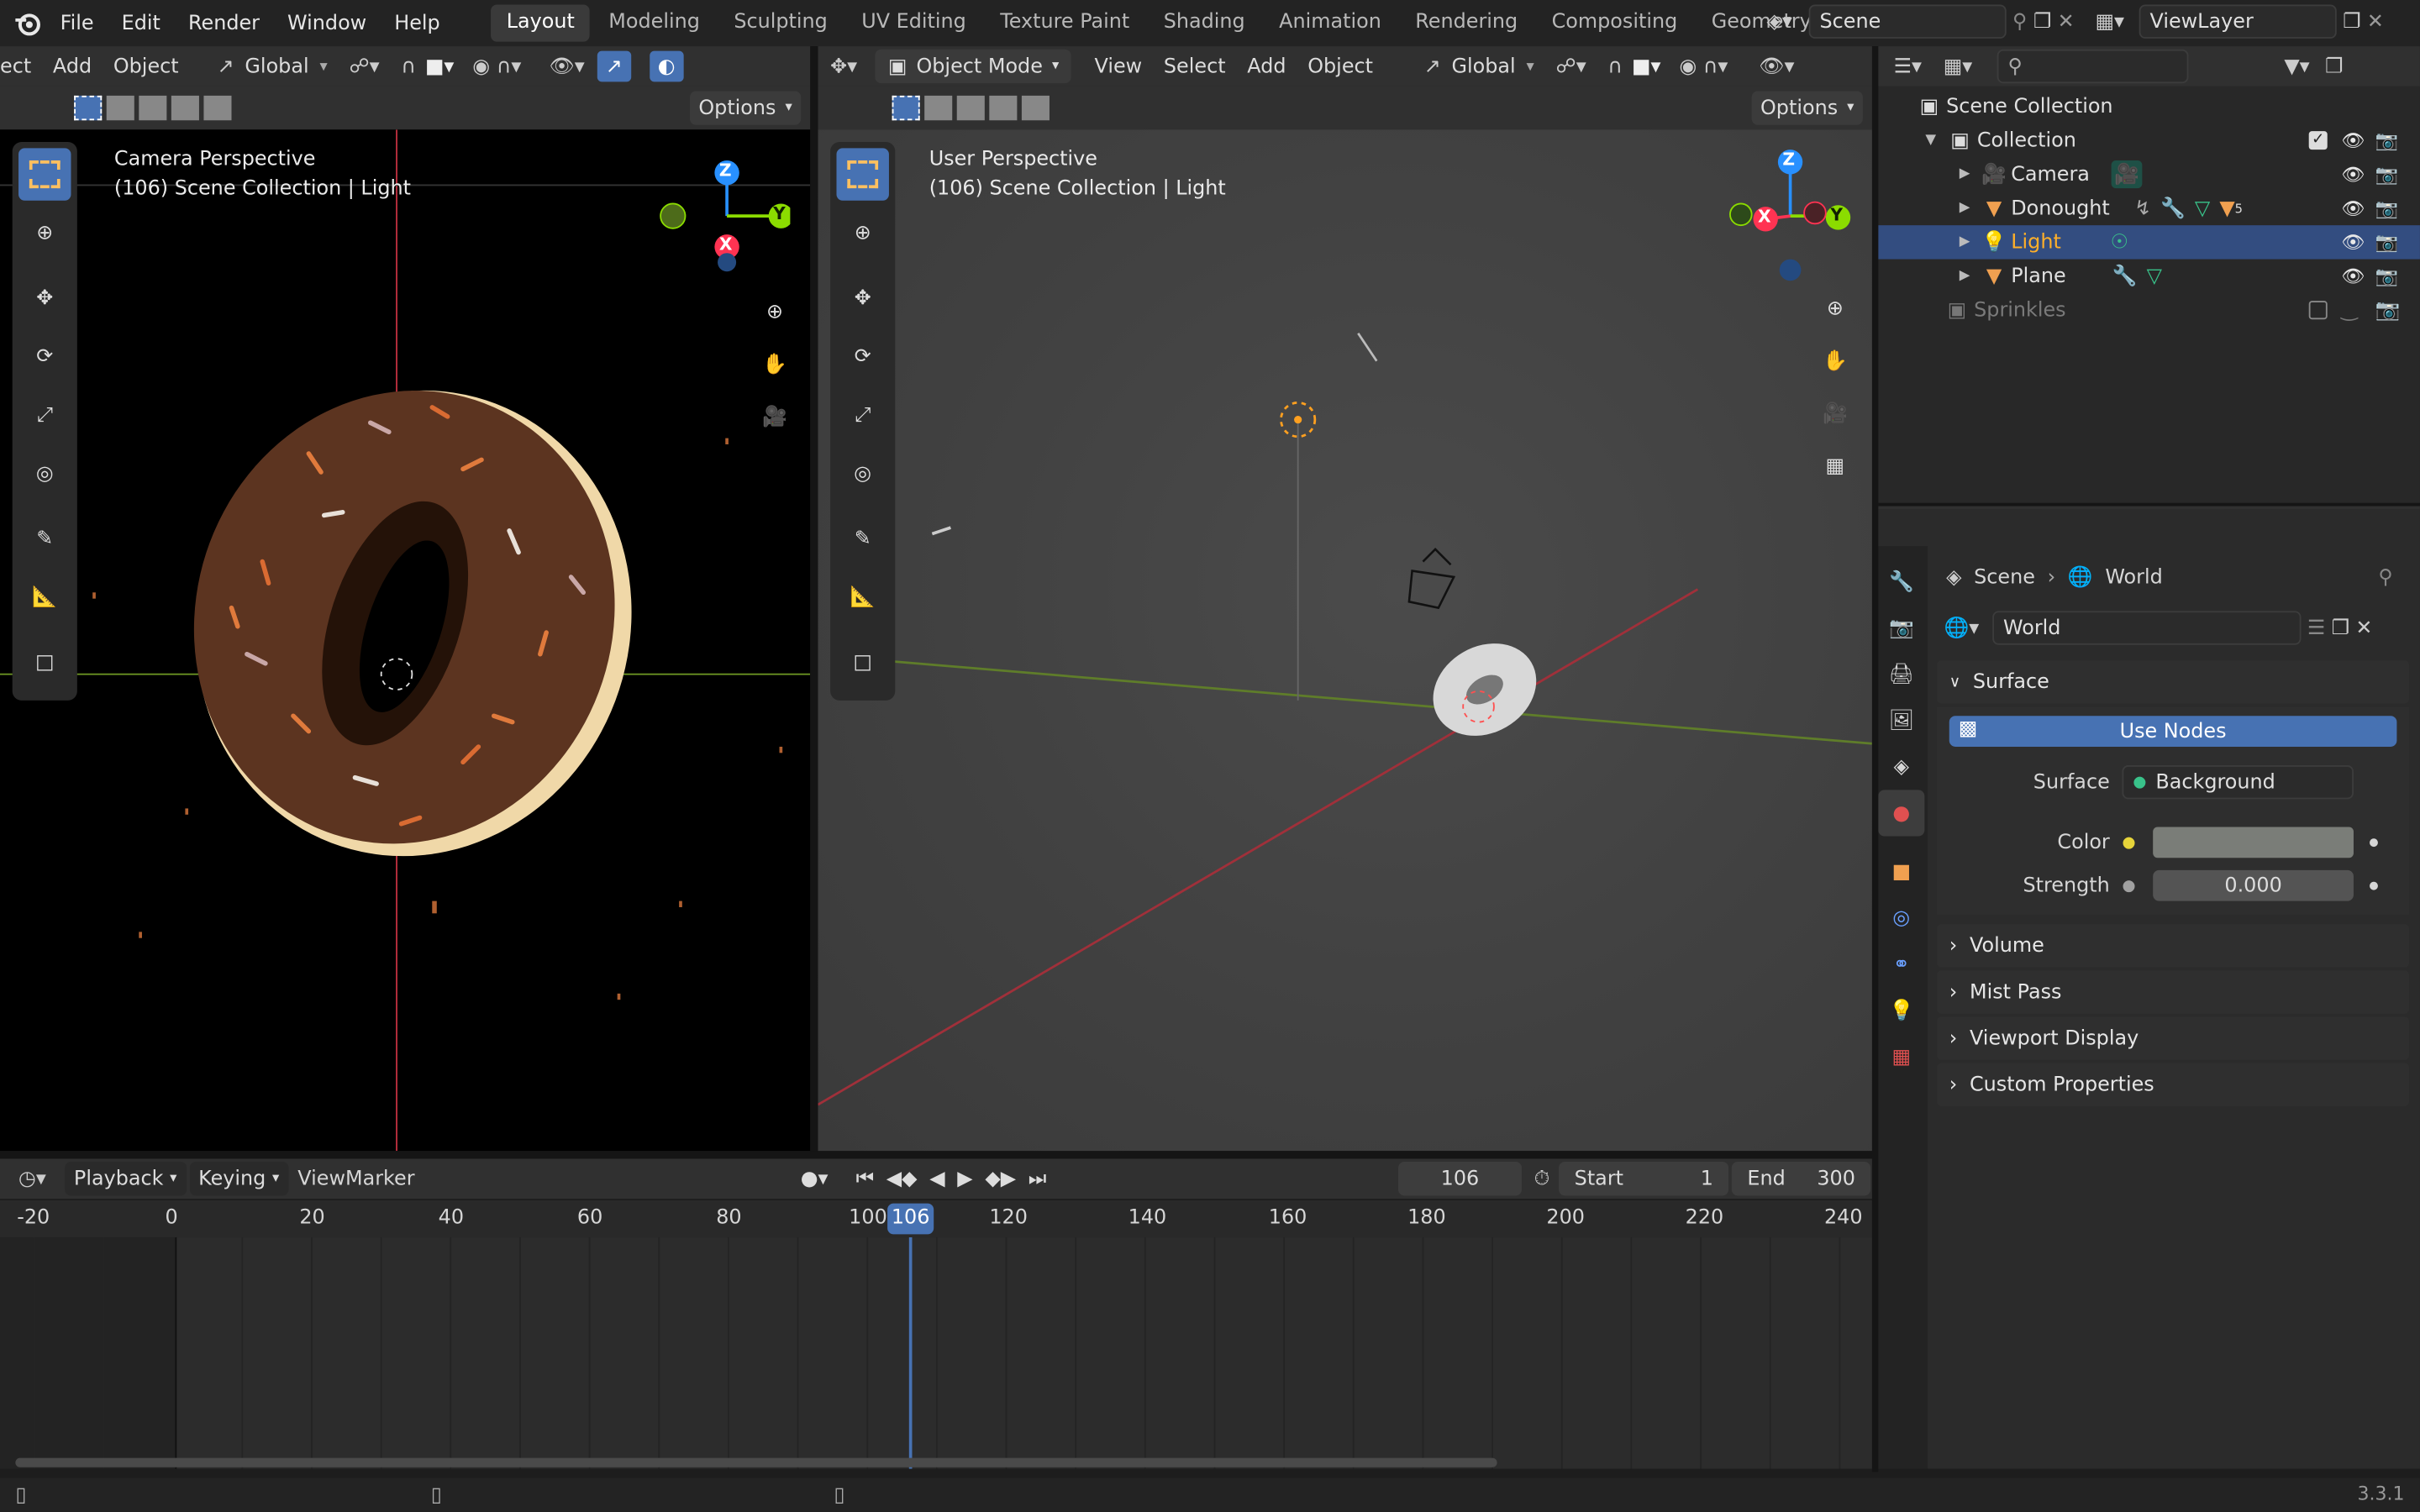 The height and width of the screenshot is (1512, 2420). Describe the element at coordinates (936, 1353) in the screenshot. I see `timeline-area` at that location.